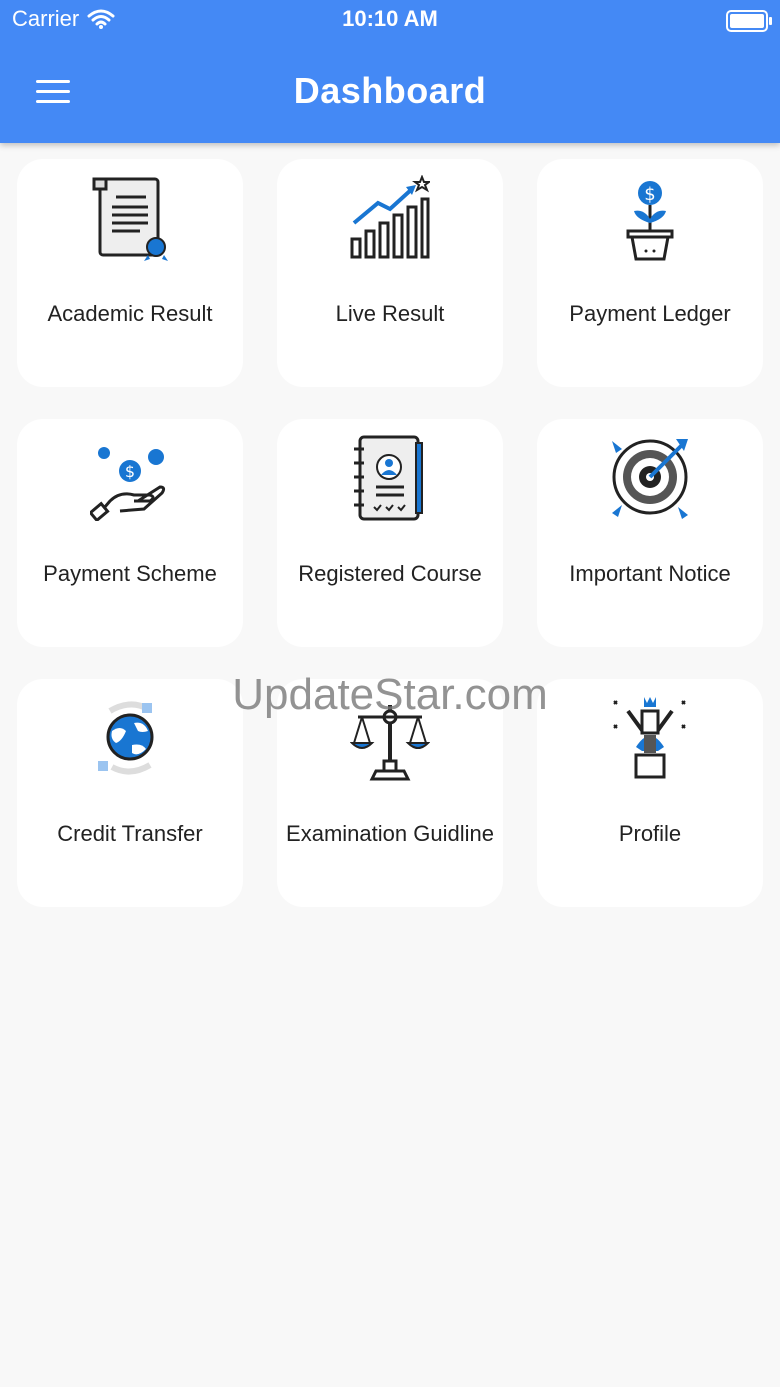  Describe the element at coordinates (390, 90) in the screenshot. I see `page-title: Dashboard` at that location.